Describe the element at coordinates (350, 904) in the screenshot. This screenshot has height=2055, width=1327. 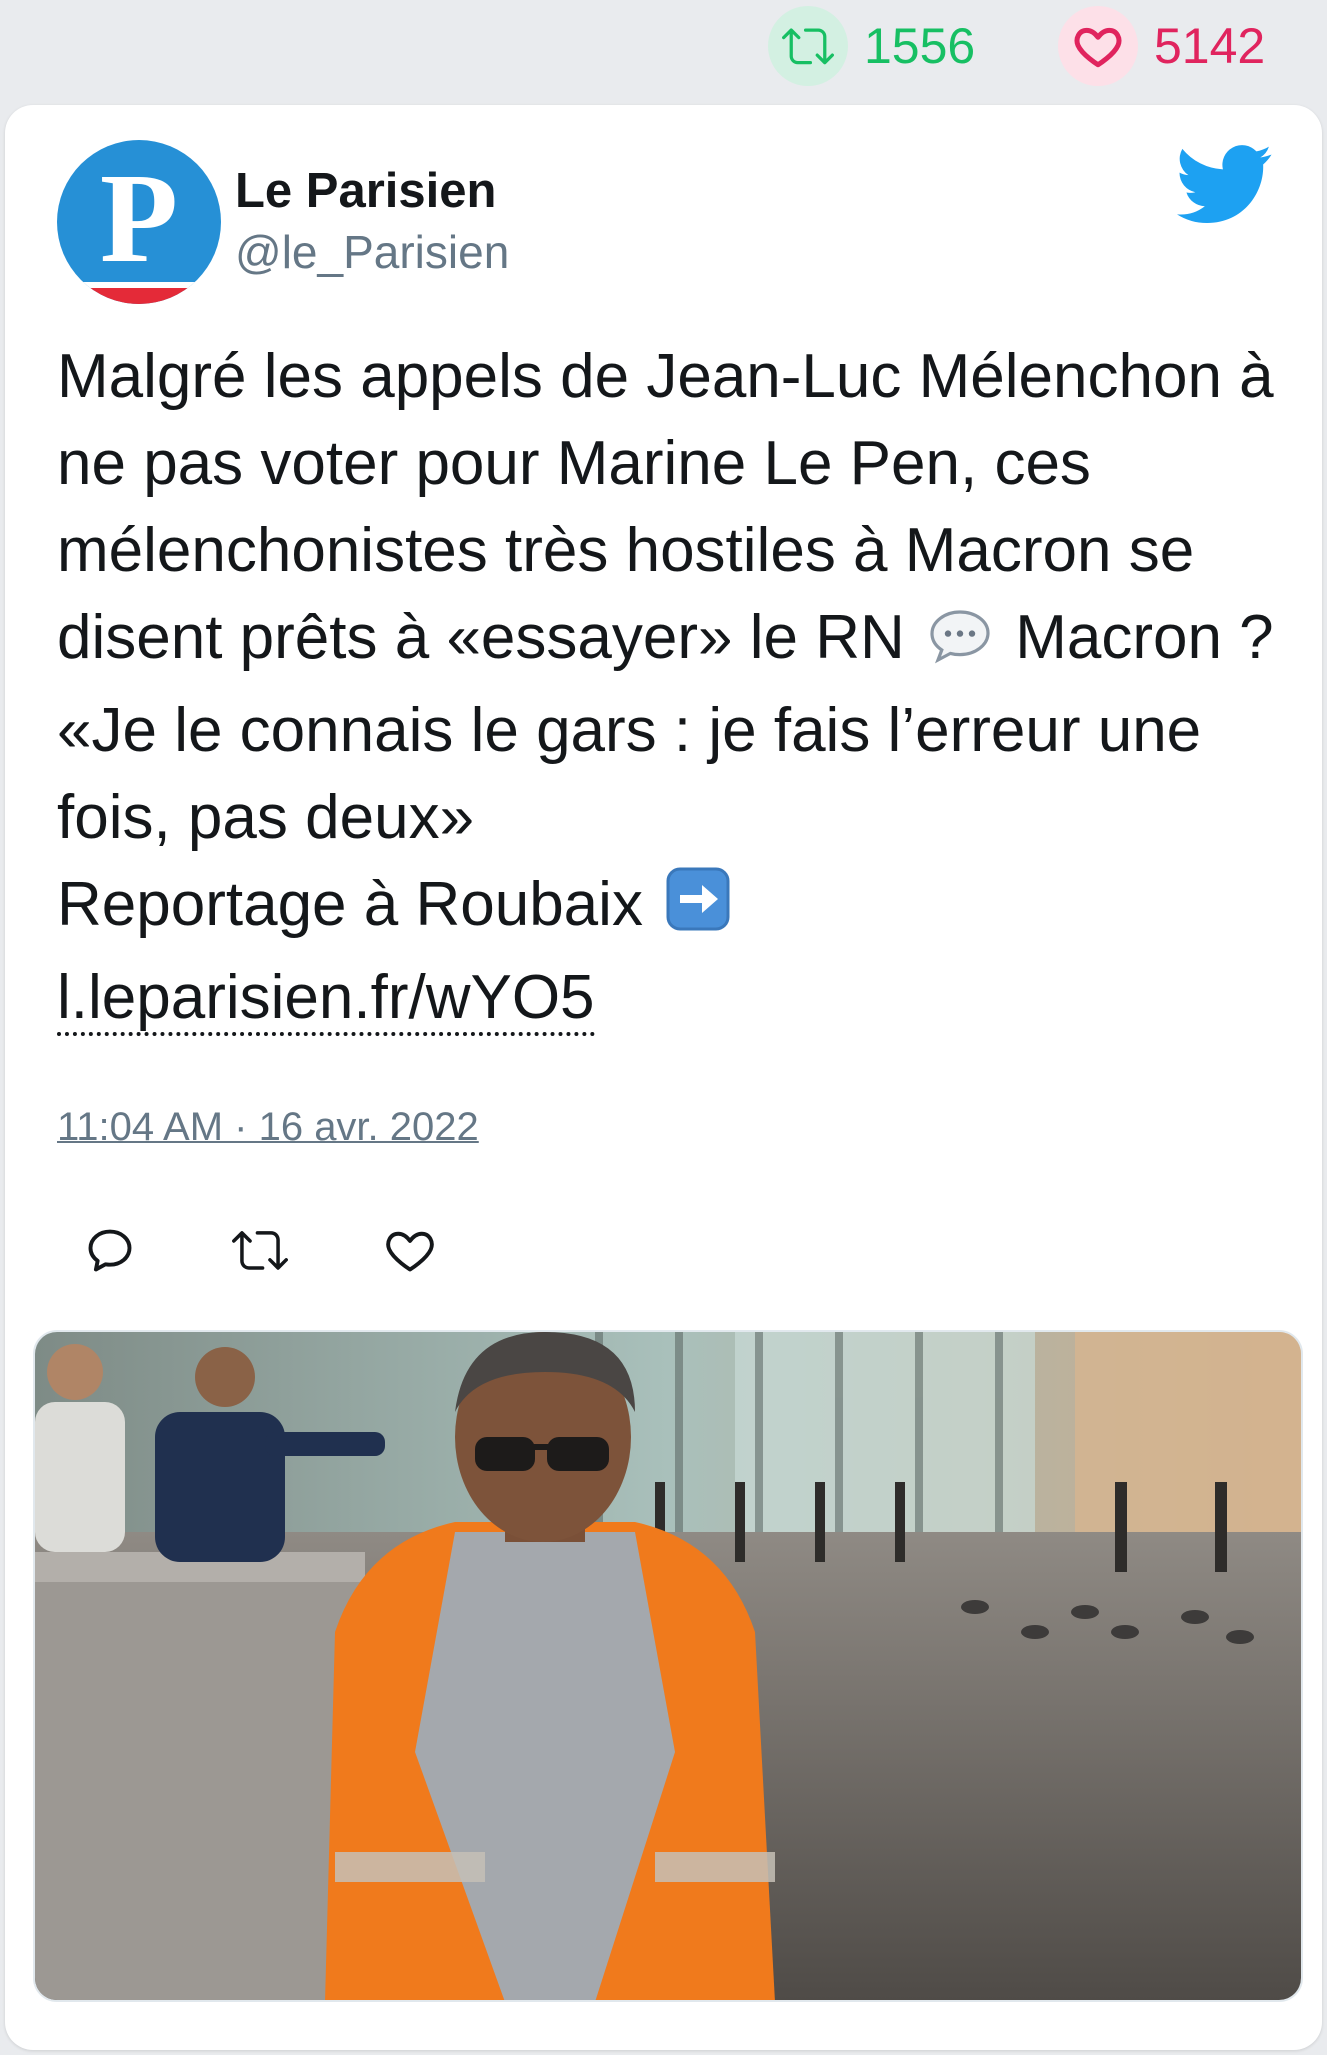
I see `tweet-text-part3: Reportage à Roubaix` at that location.